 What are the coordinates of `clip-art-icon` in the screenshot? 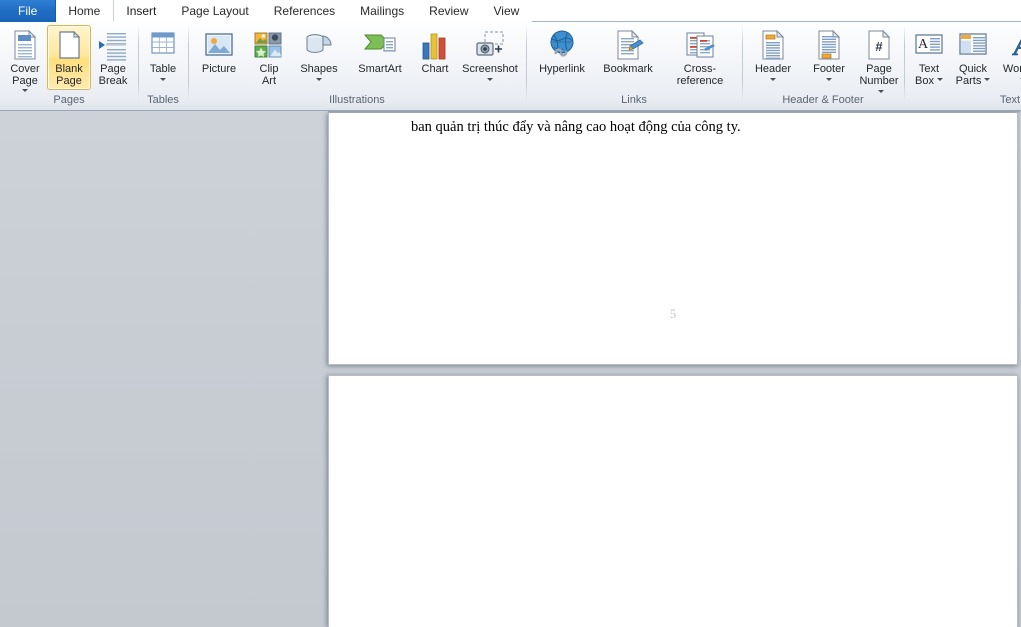 It's located at (269, 45).